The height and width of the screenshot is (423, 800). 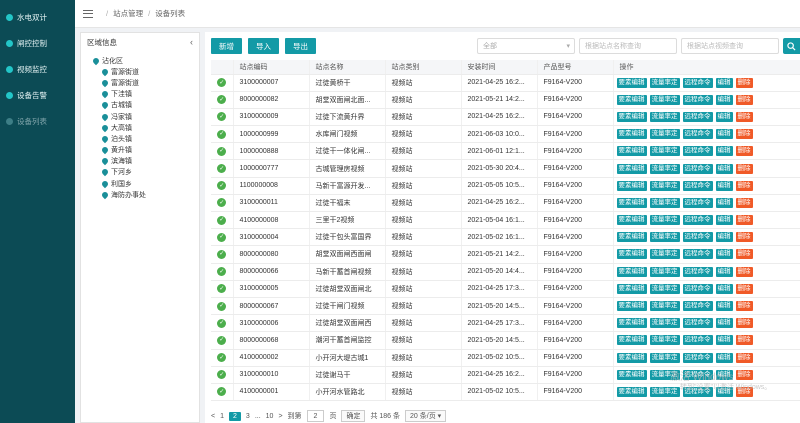 What do you see at coordinates (146, 138) in the screenshot?
I see `tree-node: 泊头镇` at bounding box center [146, 138].